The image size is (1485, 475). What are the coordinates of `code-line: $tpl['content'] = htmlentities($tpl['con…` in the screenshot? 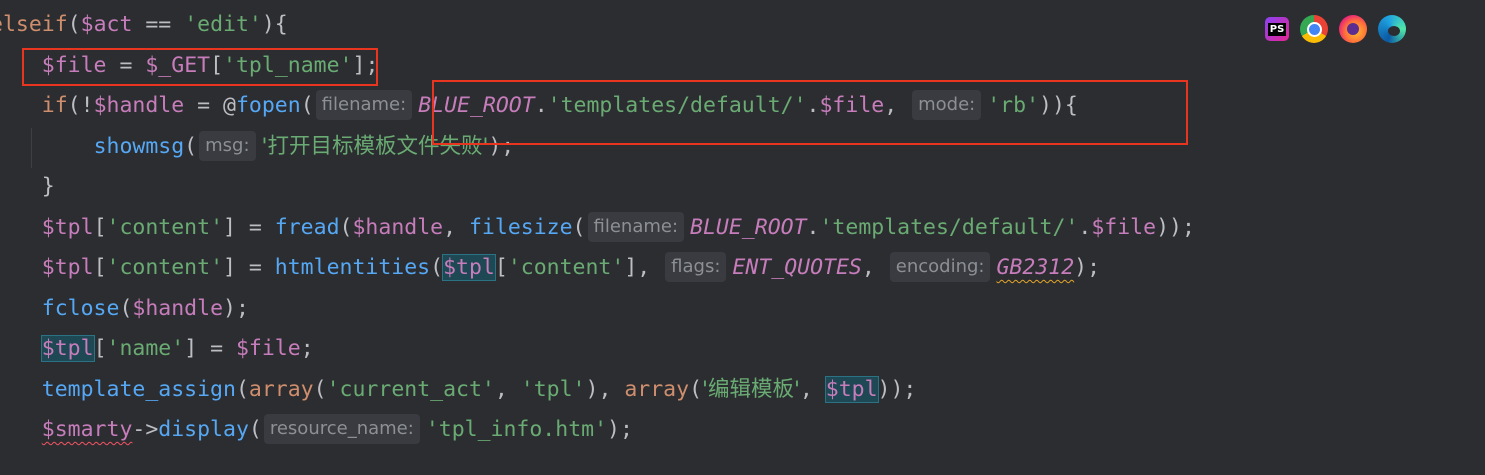 It's located at (550, 268).